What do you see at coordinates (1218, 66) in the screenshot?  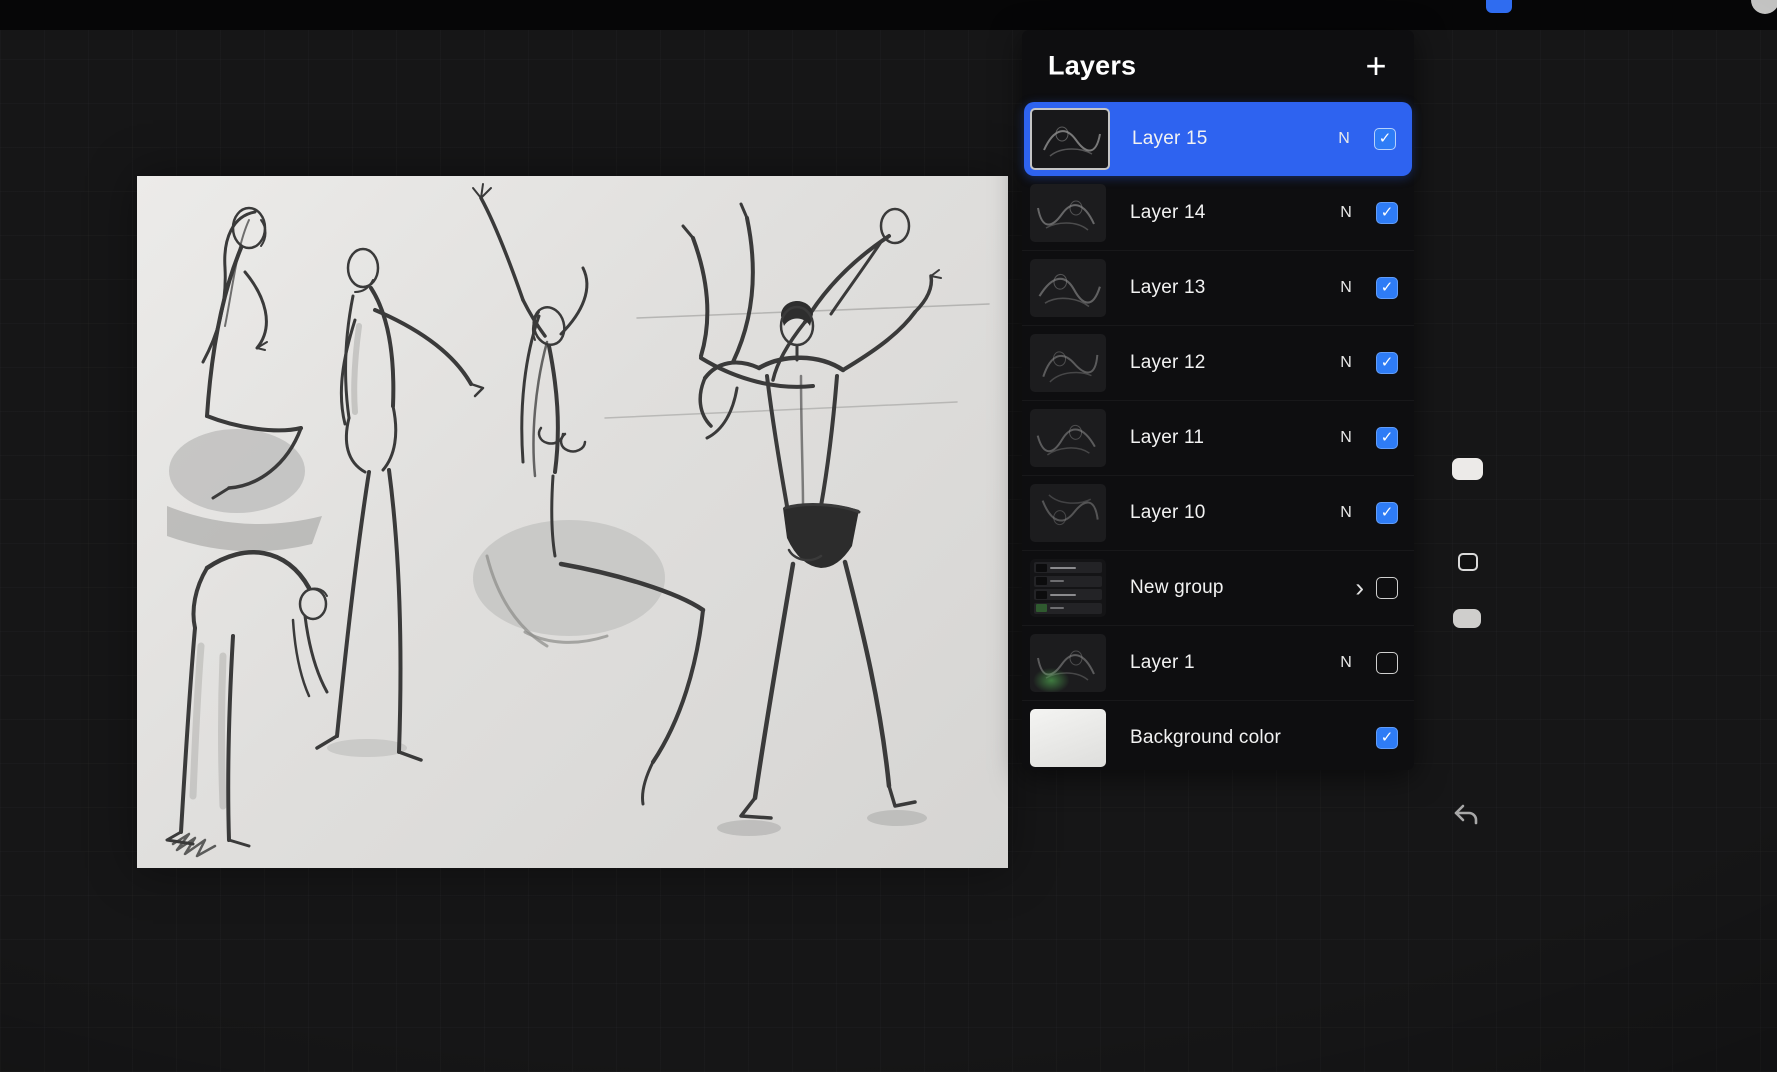 I see `layers-panel-header: Layers +` at bounding box center [1218, 66].